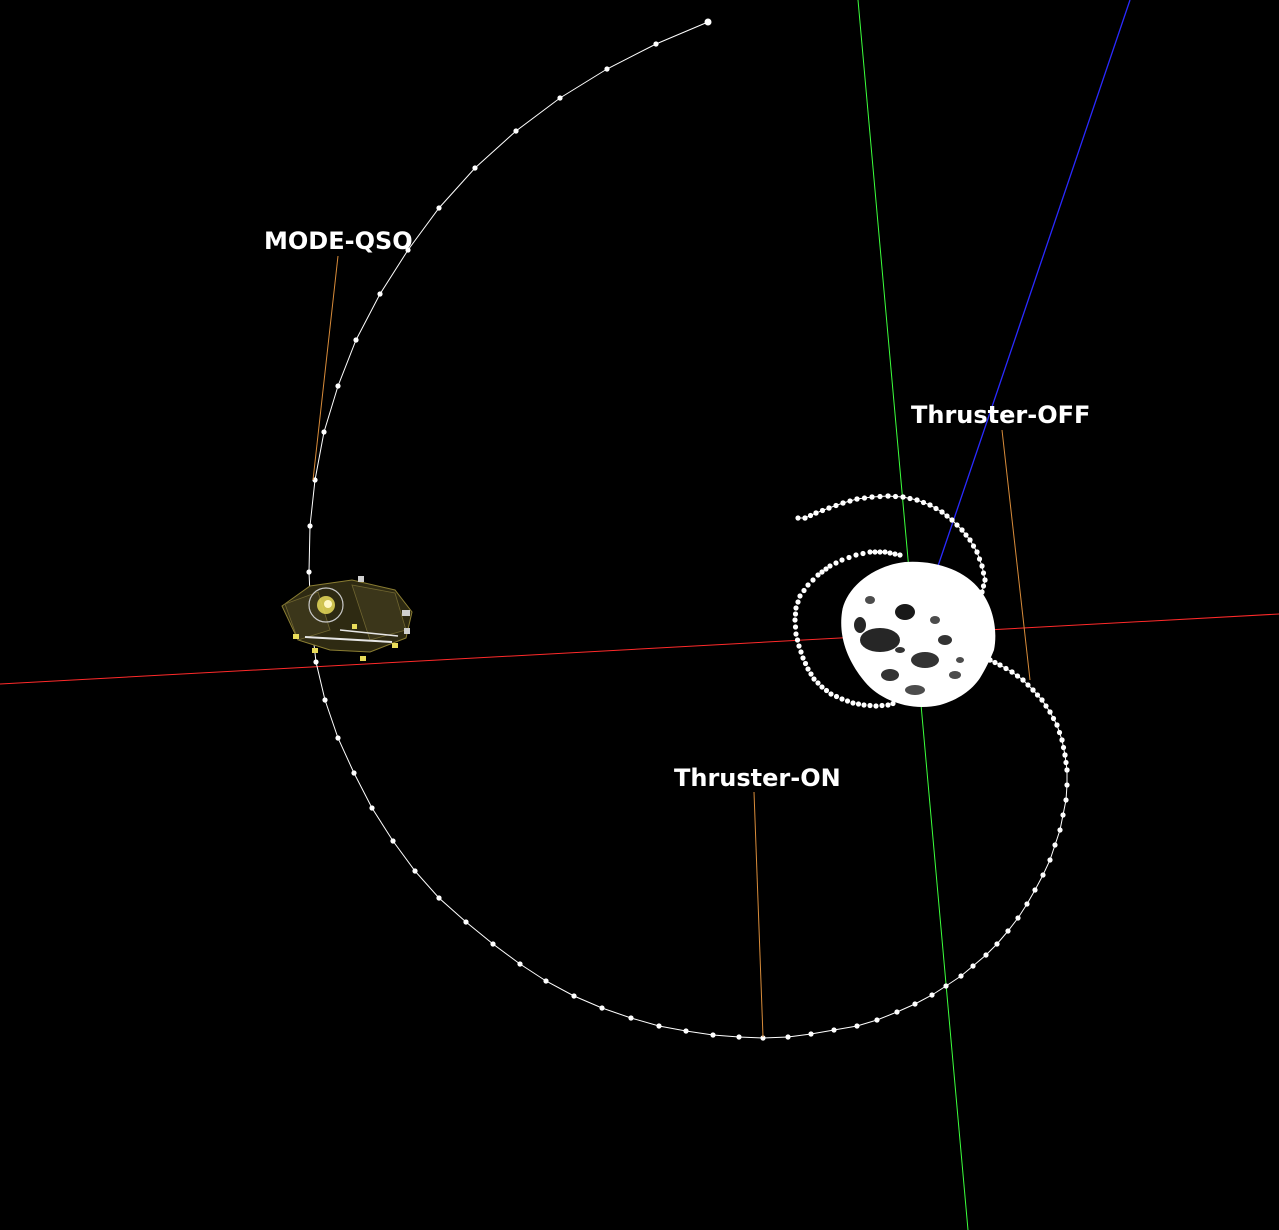  I want to click on thruster-off-leader, so click(1016, 555).